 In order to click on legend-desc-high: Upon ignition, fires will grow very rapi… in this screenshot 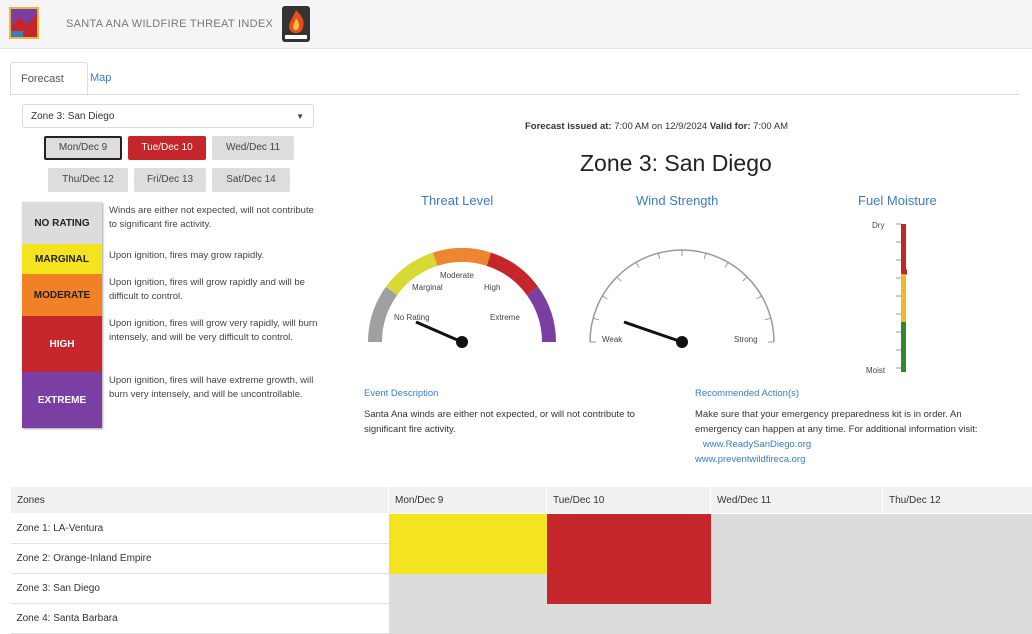, I will do `click(214, 331)`.